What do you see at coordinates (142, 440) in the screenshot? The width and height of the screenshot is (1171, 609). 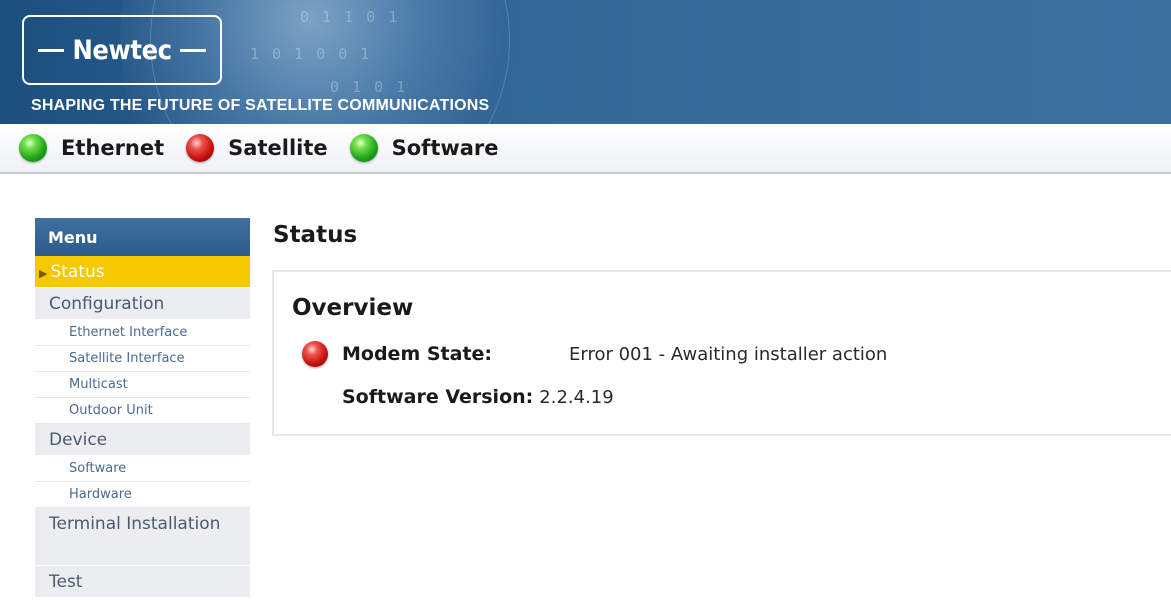 I see `menu-item-device: Device` at bounding box center [142, 440].